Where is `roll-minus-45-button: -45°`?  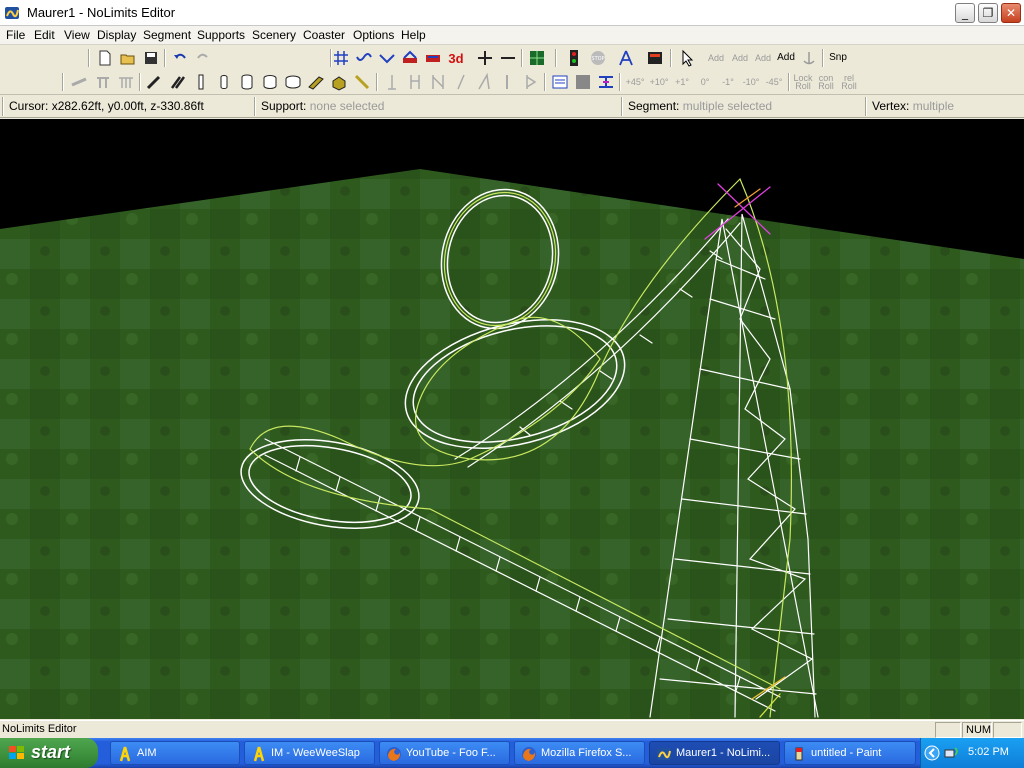 roll-minus-45-button: -45° is located at coordinates (774, 82).